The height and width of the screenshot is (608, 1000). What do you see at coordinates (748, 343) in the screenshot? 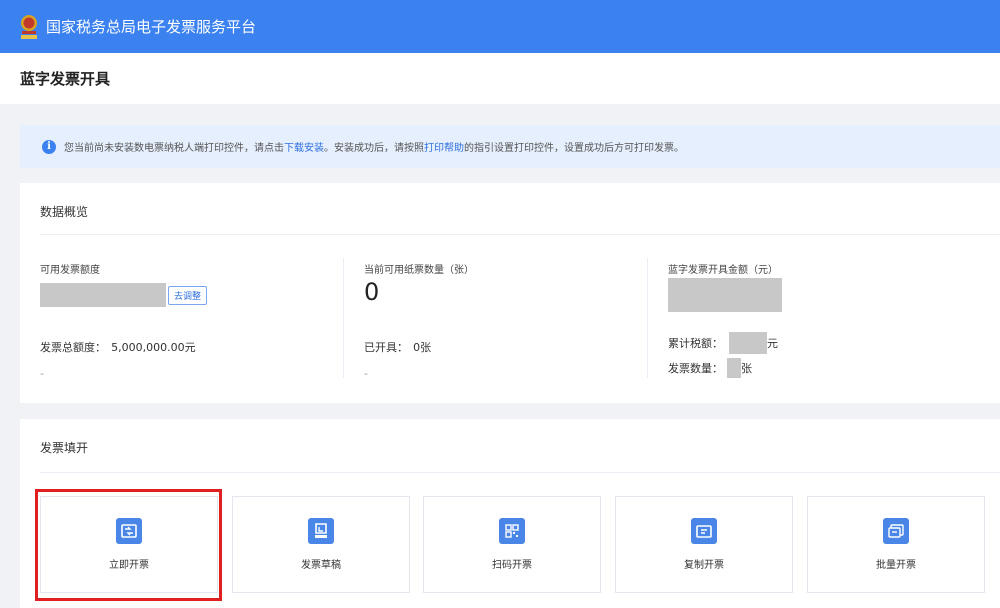
I see `tax-total-masked` at bounding box center [748, 343].